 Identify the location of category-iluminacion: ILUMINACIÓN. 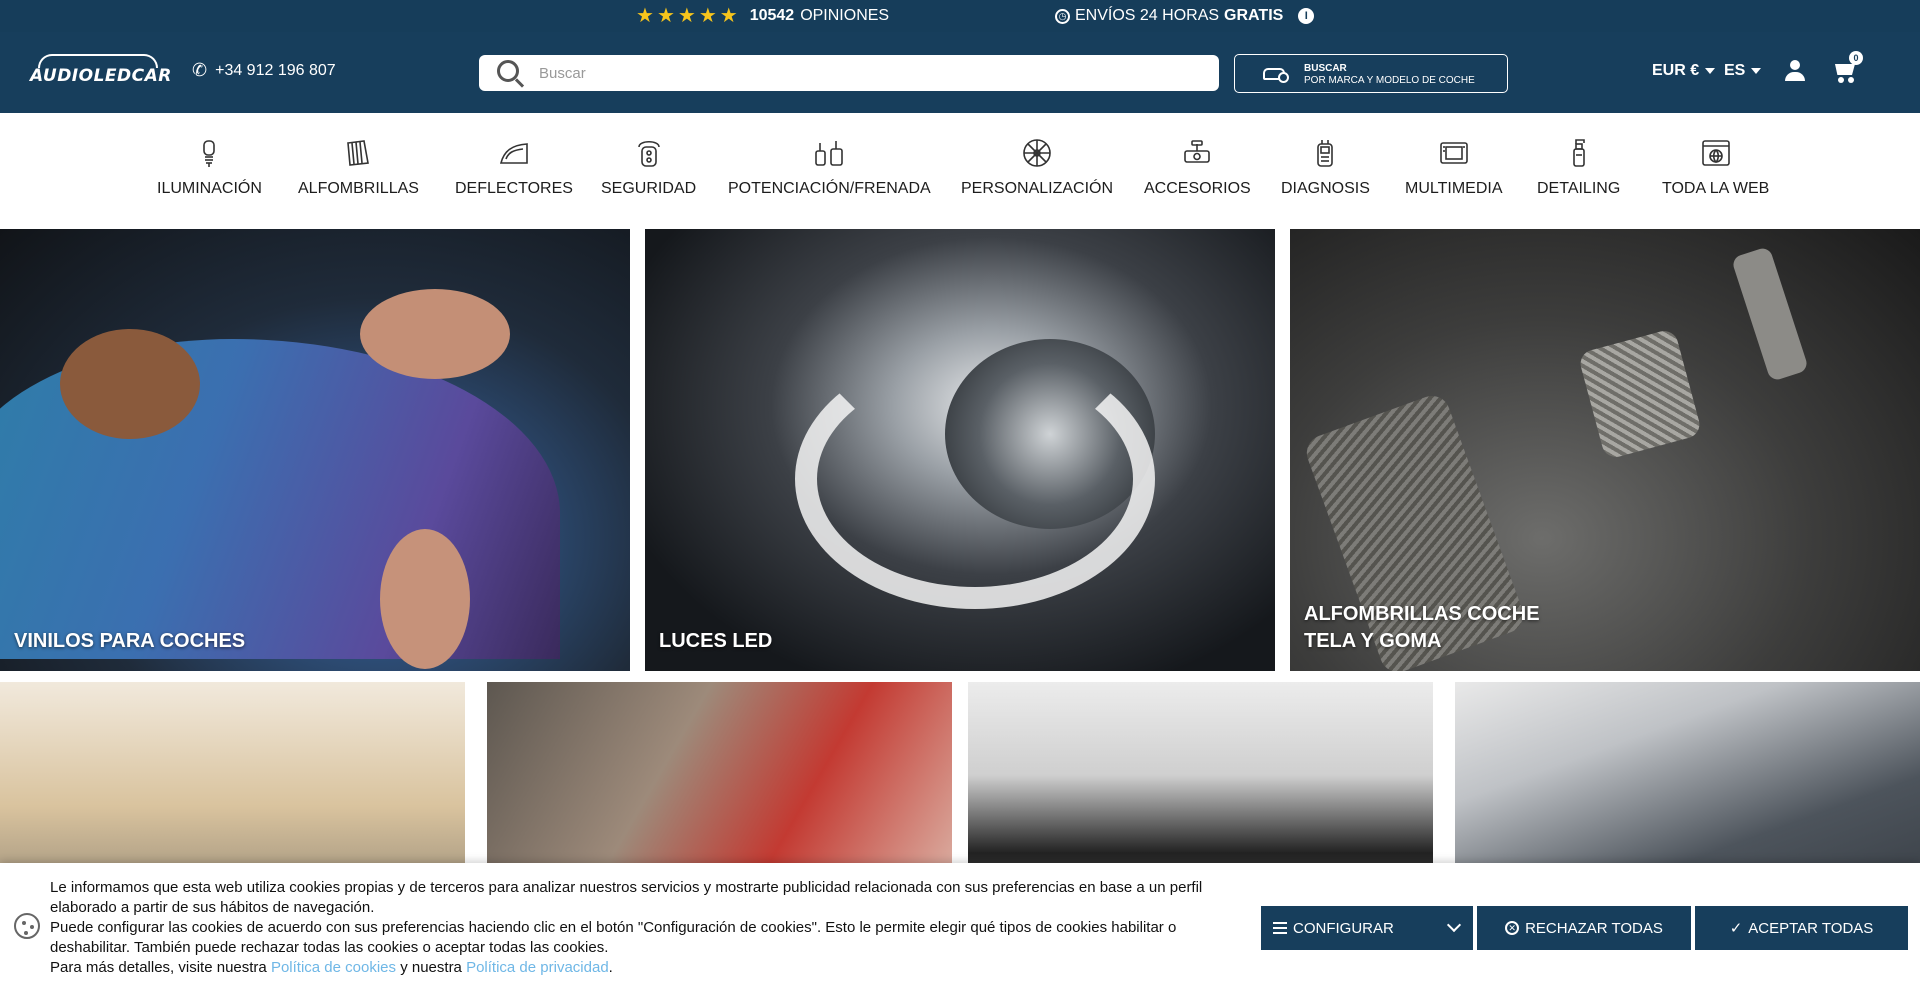
(209, 169).